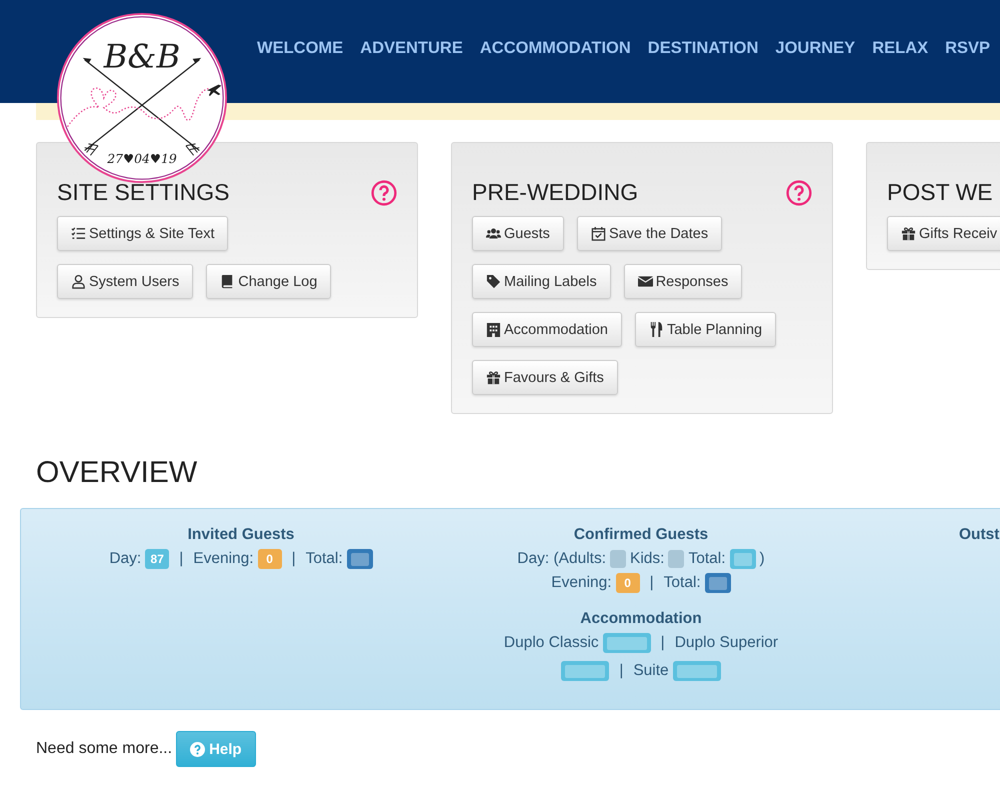 The height and width of the screenshot is (800, 1000). What do you see at coordinates (269, 281) in the screenshot?
I see `admin-button: Change Log` at bounding box center [269, 281].